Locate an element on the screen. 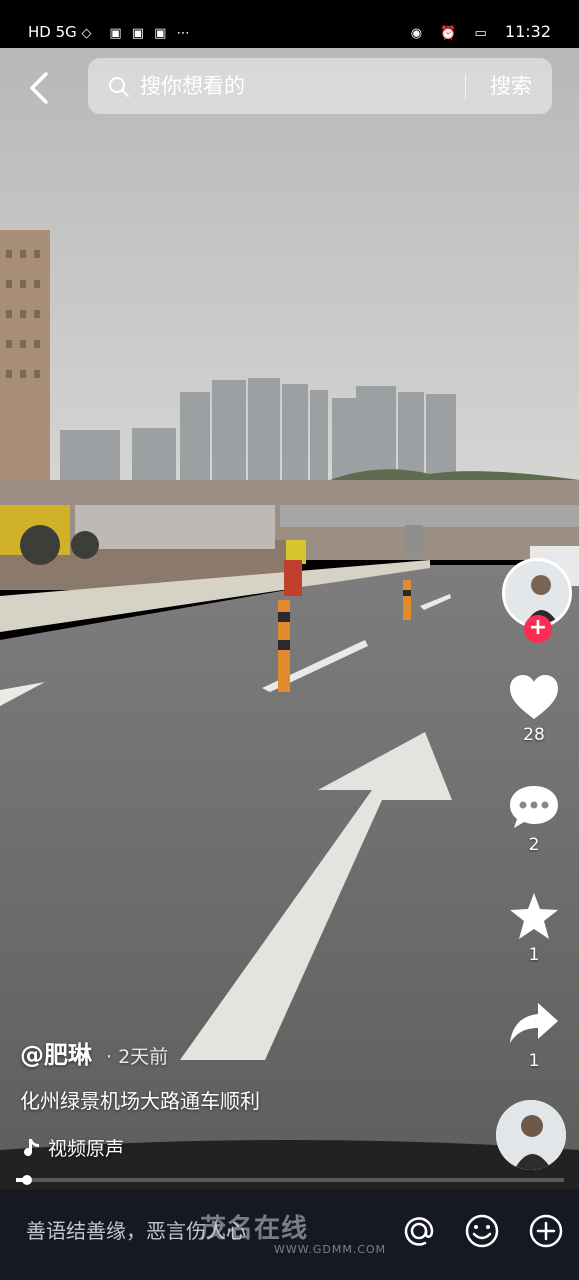 This screenshot has height=1280, width=579. like-button: 28 is located at coordinates (534, 709).